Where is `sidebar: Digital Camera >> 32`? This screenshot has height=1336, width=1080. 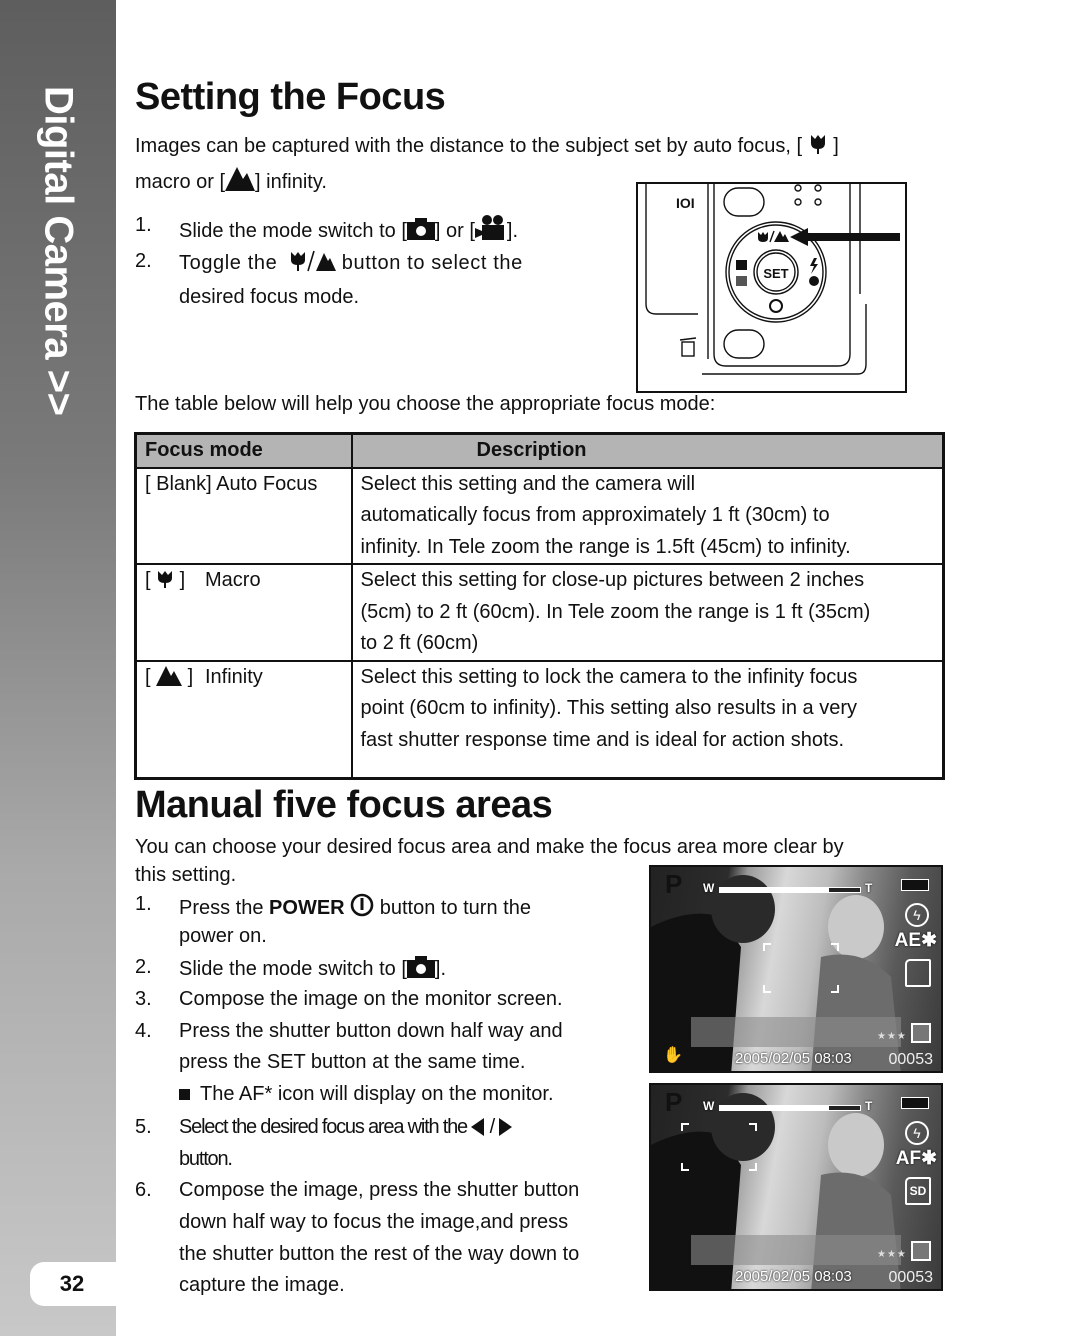
sidebar: Digital Camera >> 32 is located at coordinates (58, 668).